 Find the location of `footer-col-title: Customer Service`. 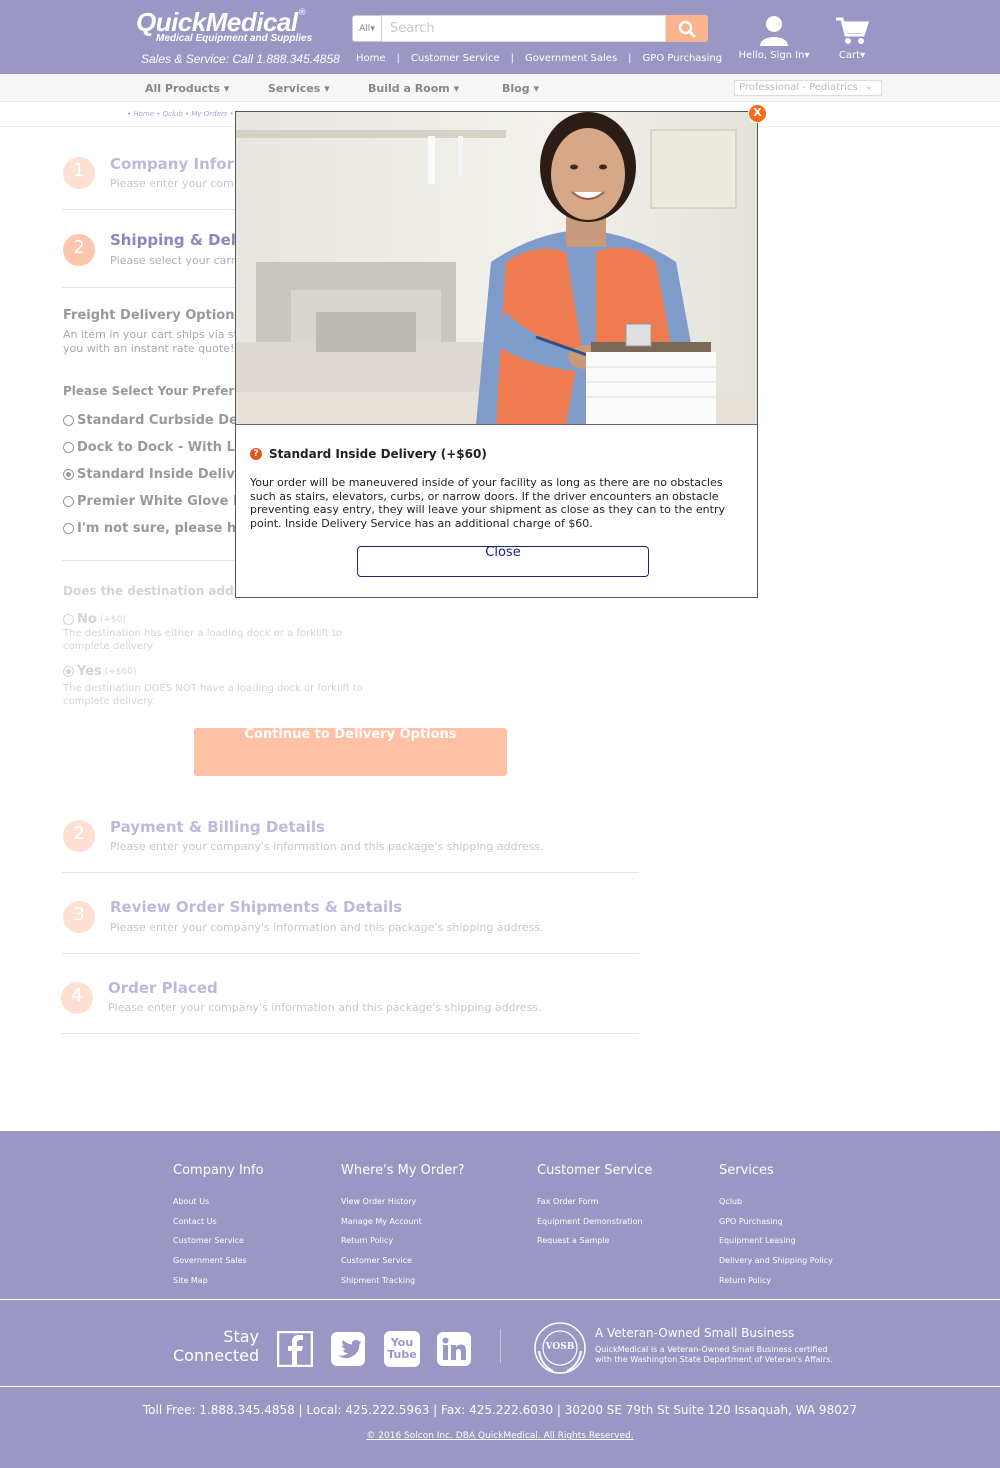

footer-col-title: Customer Service is located at coordinates (595, 1170).